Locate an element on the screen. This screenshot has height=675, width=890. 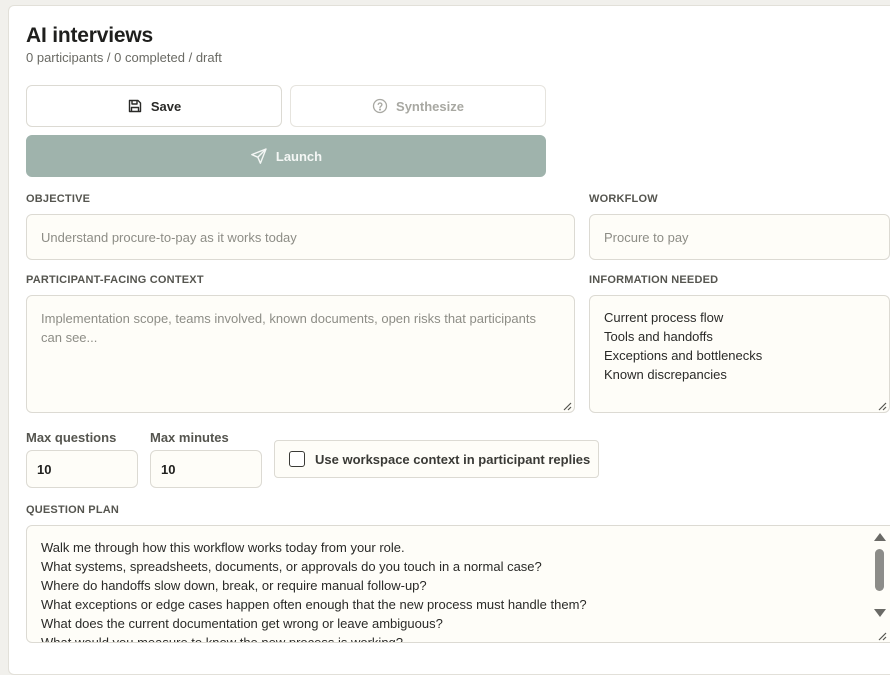
question-plan-scrollbar is located at coordinates (880, 584).